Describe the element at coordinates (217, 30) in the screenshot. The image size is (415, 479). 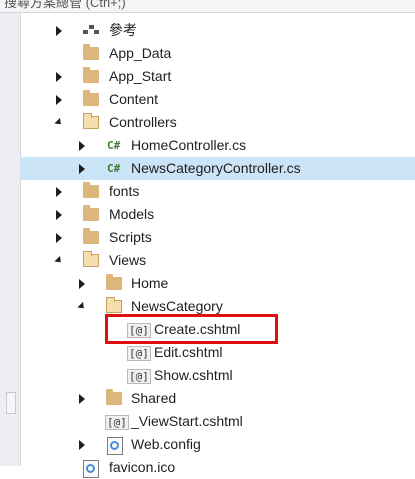
I see `tree-item-references: 參考` at that location.